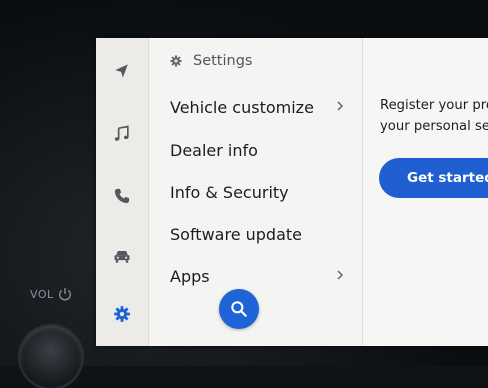  What do you see at coordinates (223, 61) in the screenshot?
I see `settings-title: Settings` at bounding box center [223, 61].